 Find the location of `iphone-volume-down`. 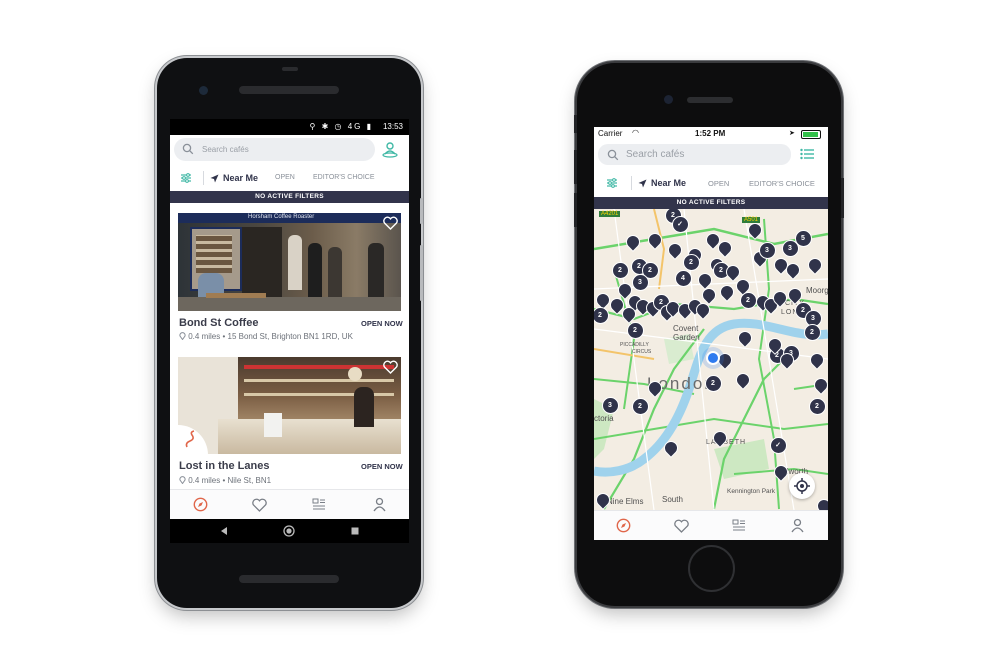

iphone-volume-down is located at coordinates (575, 210).